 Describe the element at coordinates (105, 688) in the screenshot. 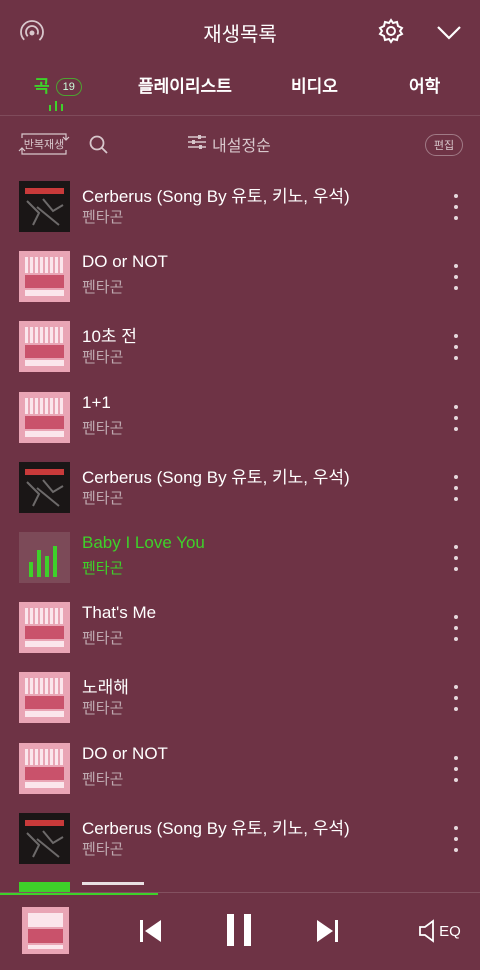

I see `song-title: 노래해` at that location.